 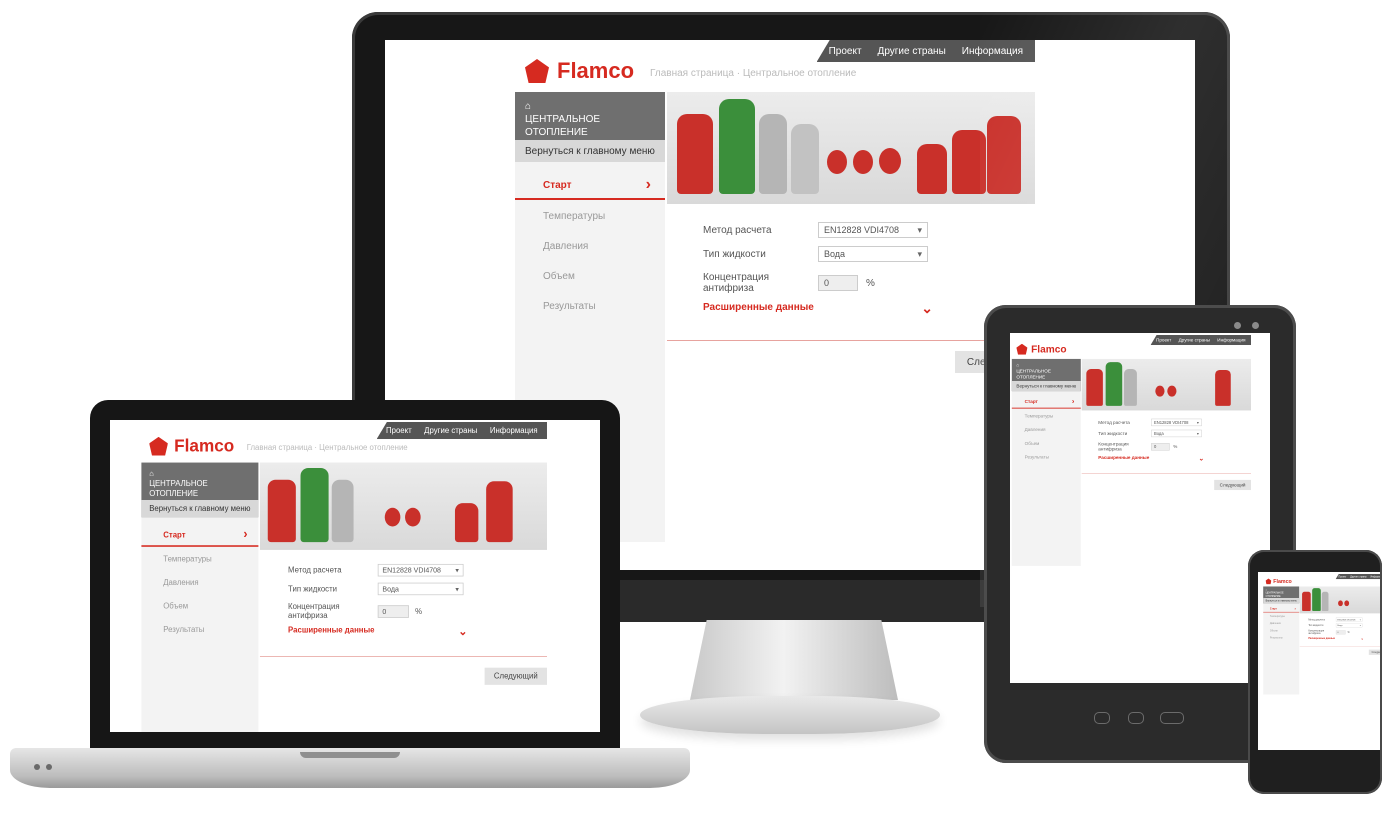 I want to click on tablet-back-button, so click(x=1102, y=718).